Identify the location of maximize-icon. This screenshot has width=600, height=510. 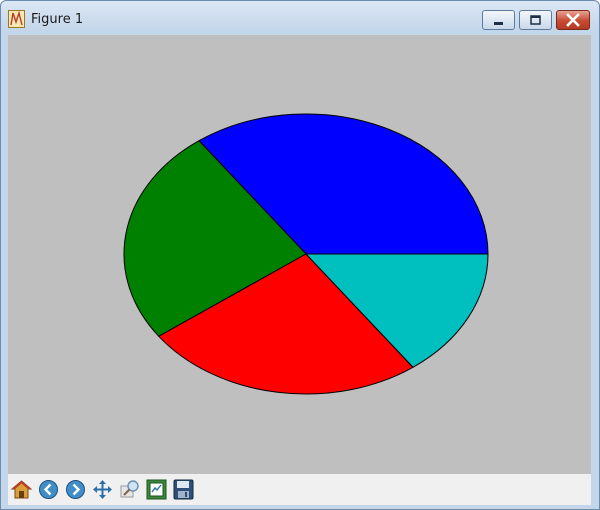
(535, 20).